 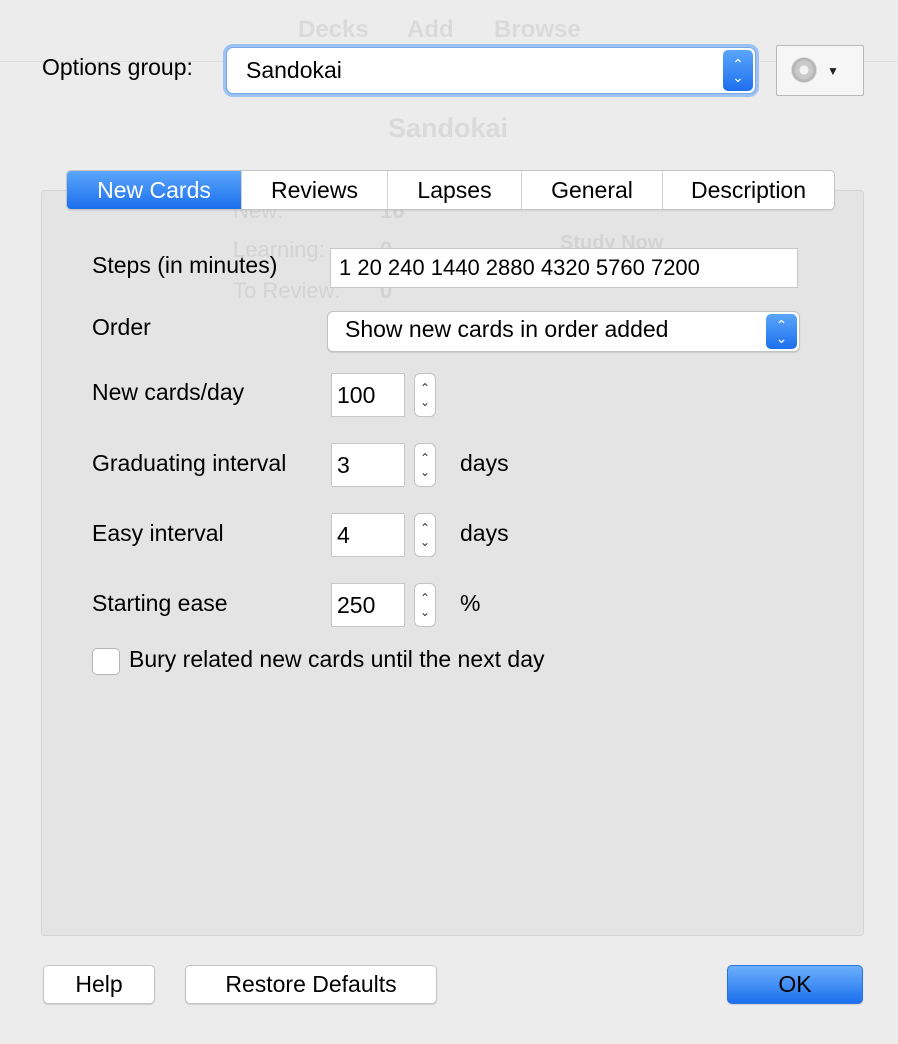 What do you see at coordinates (833, 71) in the screenshot?
I see `chevron-down-icon: ▼` at bounding box center [833, 71].